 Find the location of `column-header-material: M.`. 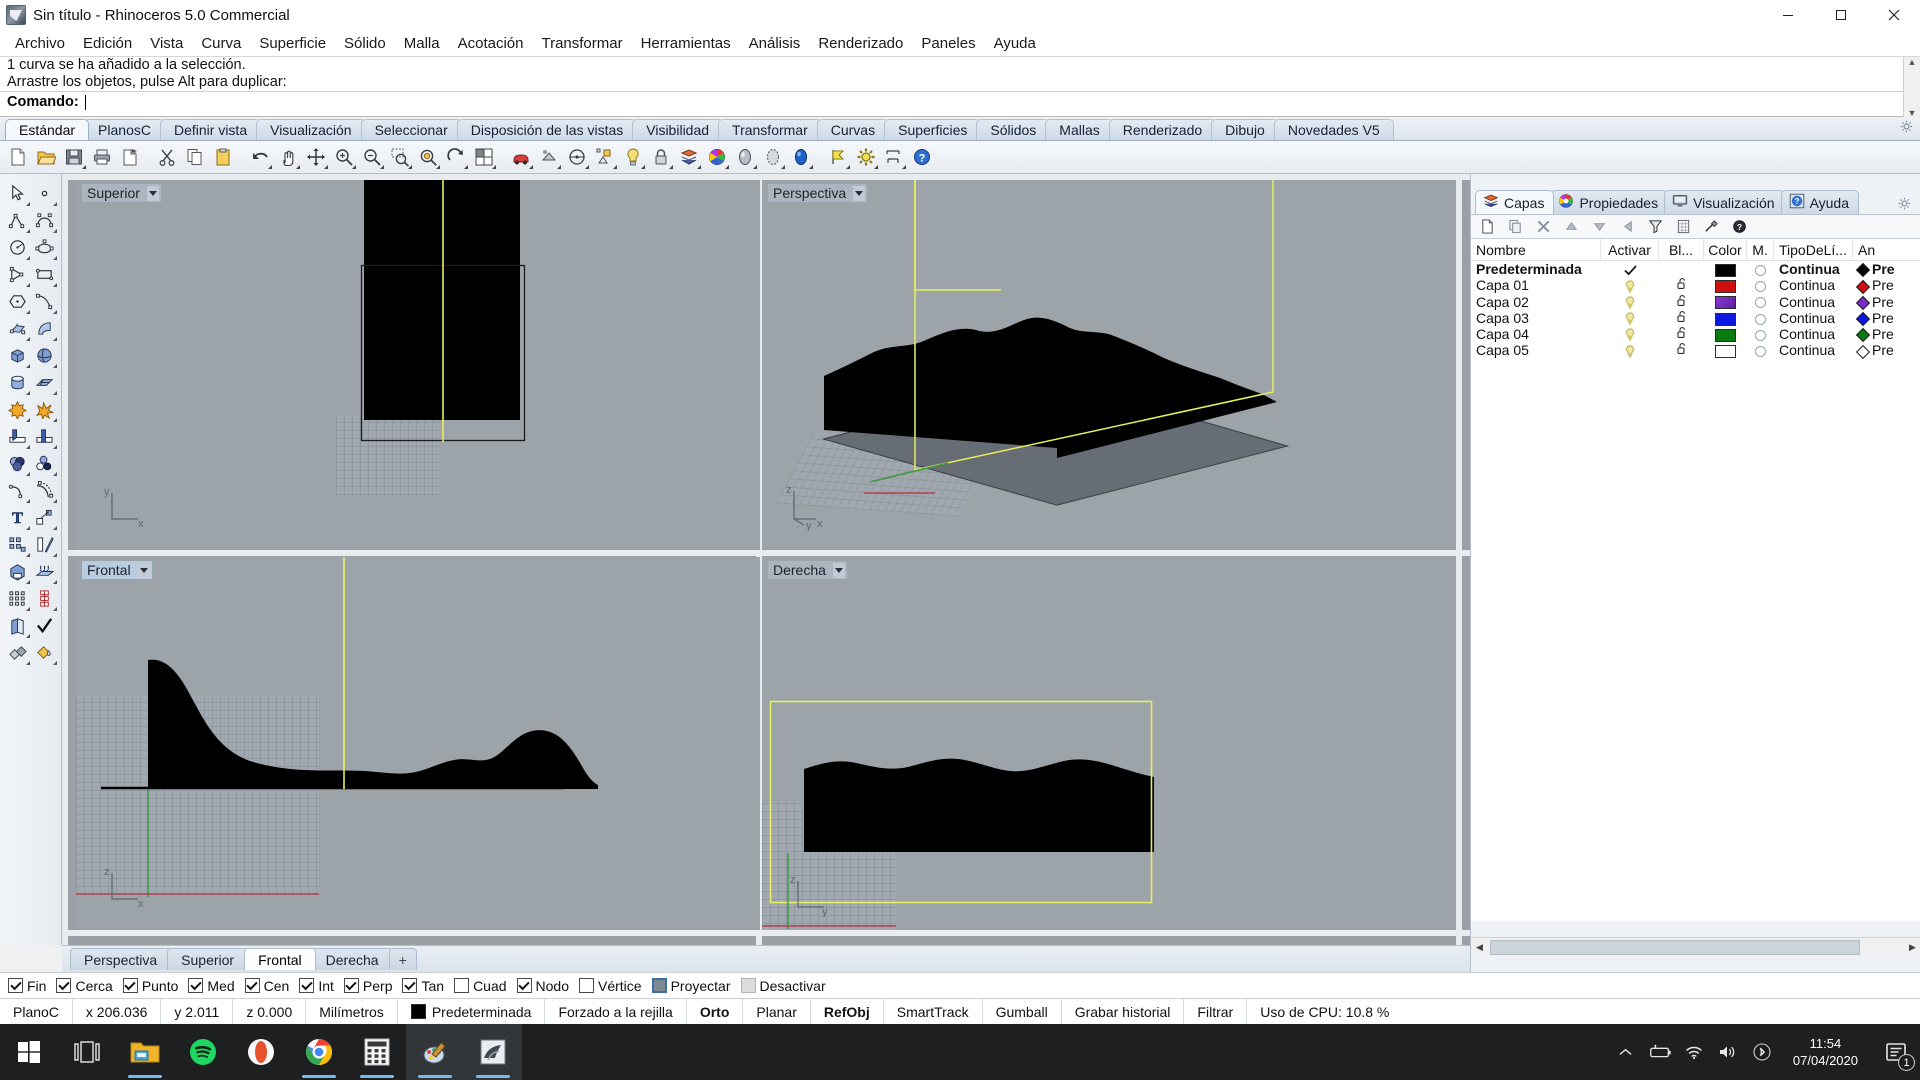

column-header-material: M. is located at coordinates (1760, 250).